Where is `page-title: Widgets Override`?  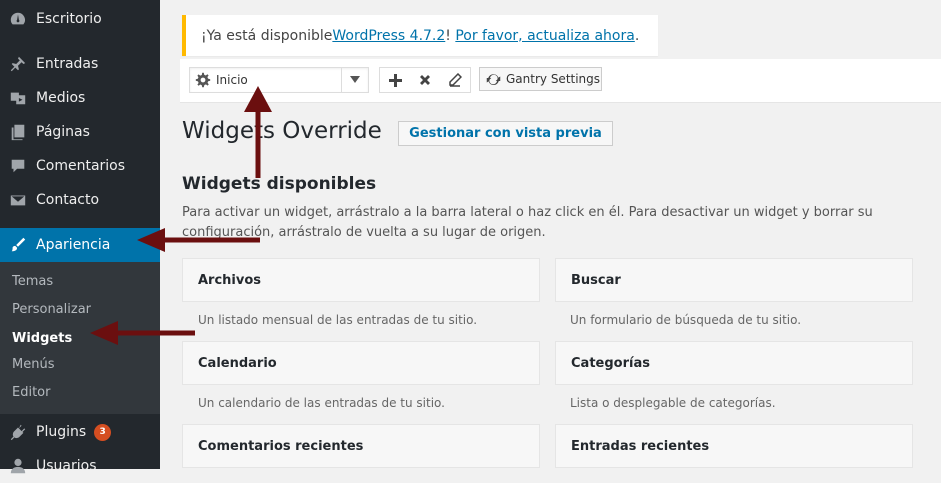 page-title: Widgets Override is located at coordinates (282, 131).